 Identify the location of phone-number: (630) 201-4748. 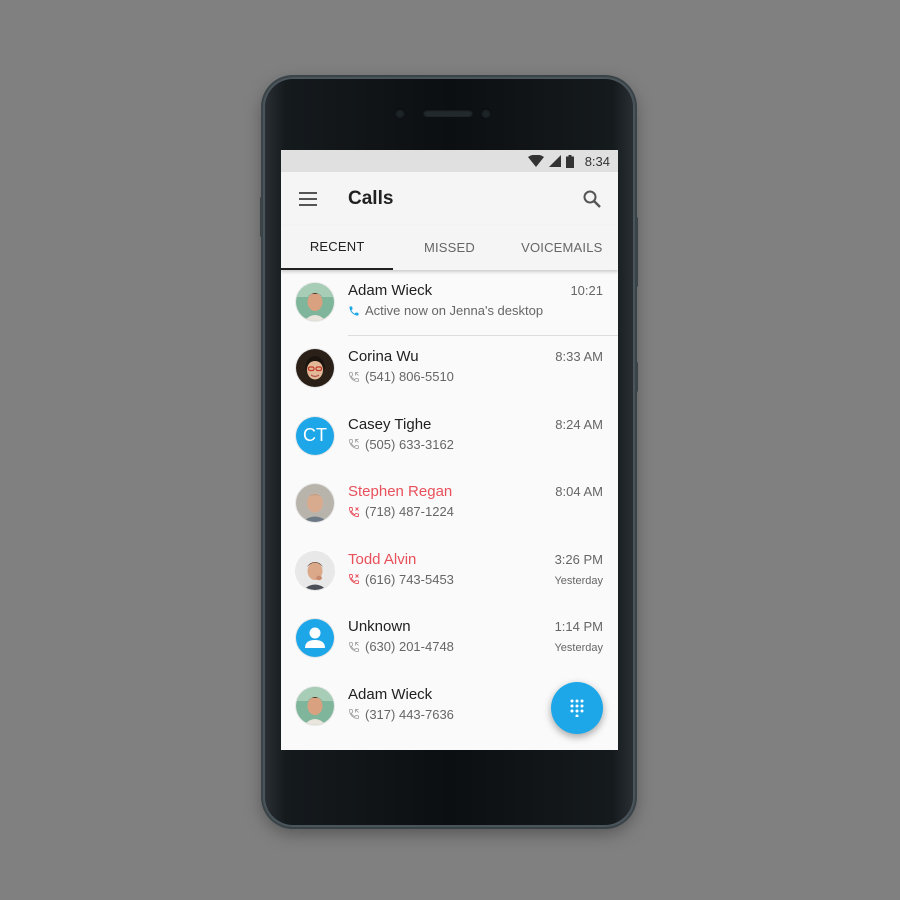
(409, 646).